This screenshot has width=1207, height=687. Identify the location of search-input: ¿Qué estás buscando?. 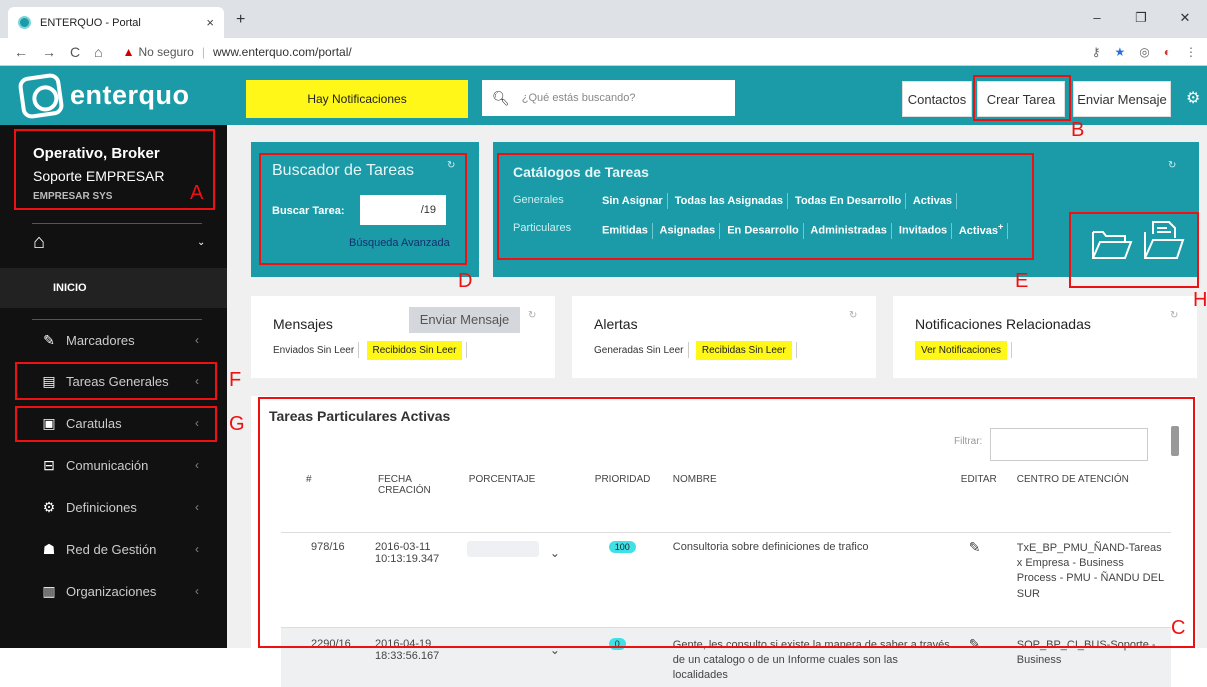
(579, 98).